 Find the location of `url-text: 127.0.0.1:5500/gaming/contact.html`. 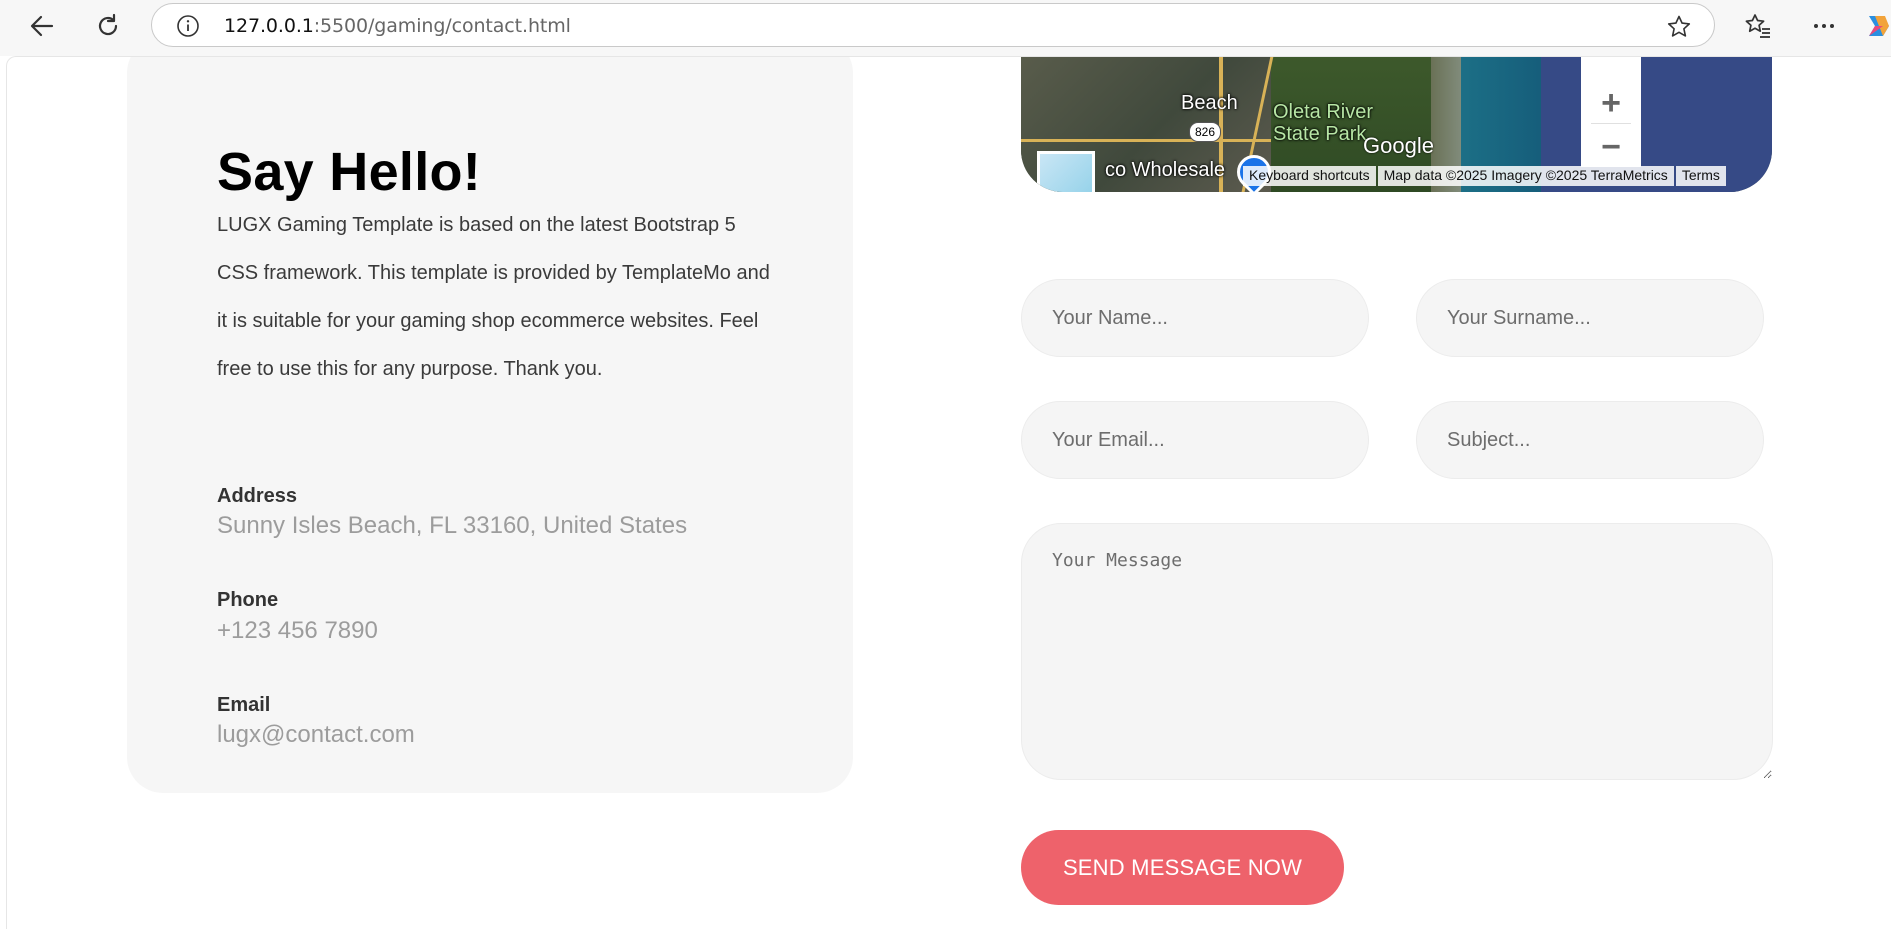

url-text: 127.0.0.1:5500/gaming/contact.html is located at coordinates (397, 26).